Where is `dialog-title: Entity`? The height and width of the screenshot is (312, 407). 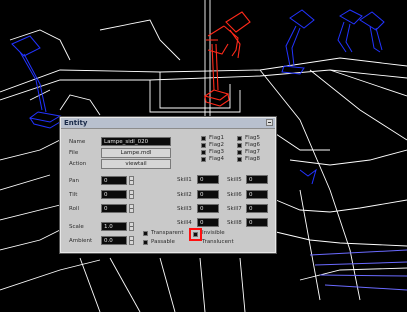
dialog-title: Entity is located at coordinates (76, 123).